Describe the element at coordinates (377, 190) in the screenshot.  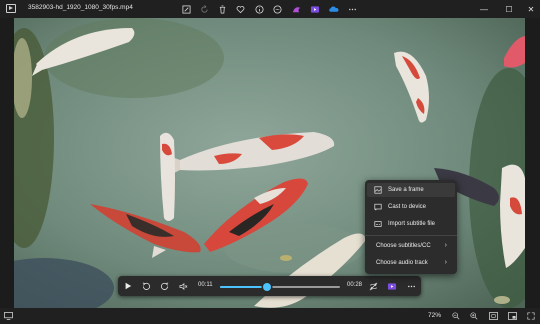
I see `save-frame-icon` at that location.